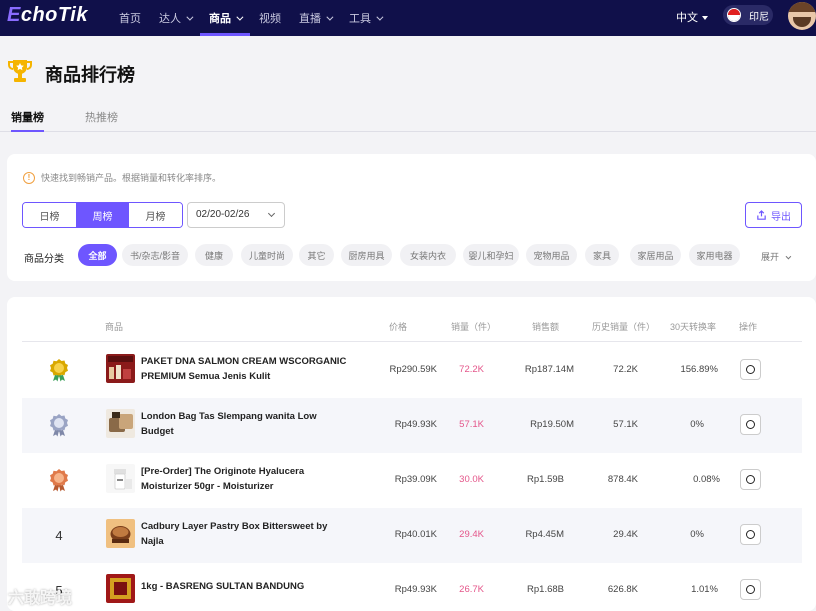  Describe the element at coordinates (692, 17) in the screenshot. I see `language-selector: 中文` at that location.